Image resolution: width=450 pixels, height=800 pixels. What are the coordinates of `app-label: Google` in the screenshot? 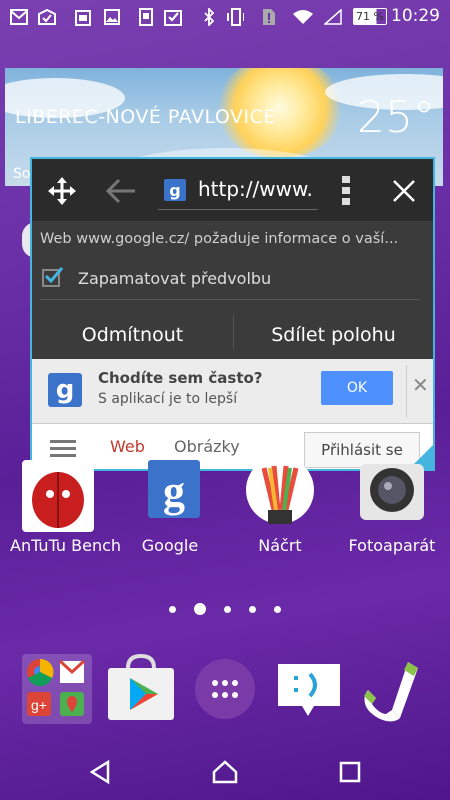 It's located at (170, 545).